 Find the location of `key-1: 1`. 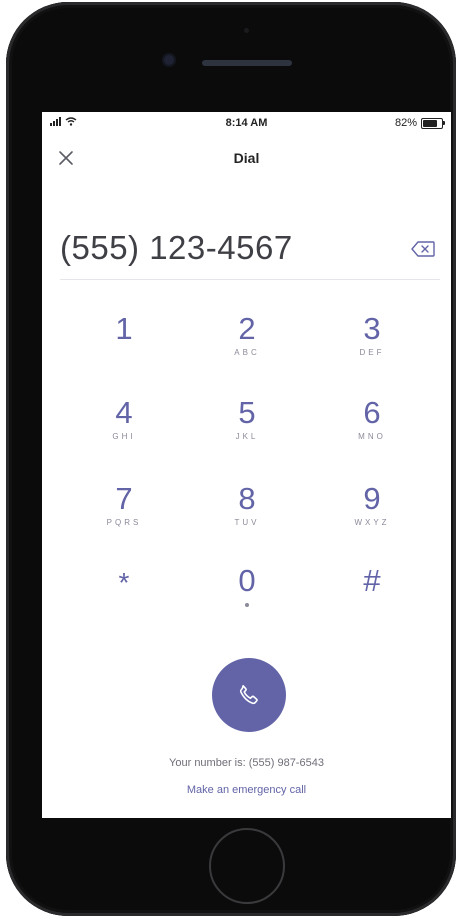

key-1: 1 is located at coordinates (124, 343).